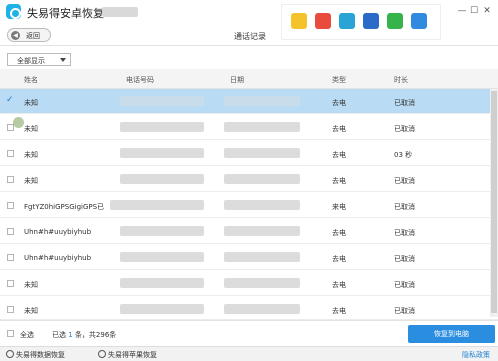  What do you see at coordinates (339, 80) in the screenshot?
I see `column-header-type: 类型` at bounding box center [339, 80].